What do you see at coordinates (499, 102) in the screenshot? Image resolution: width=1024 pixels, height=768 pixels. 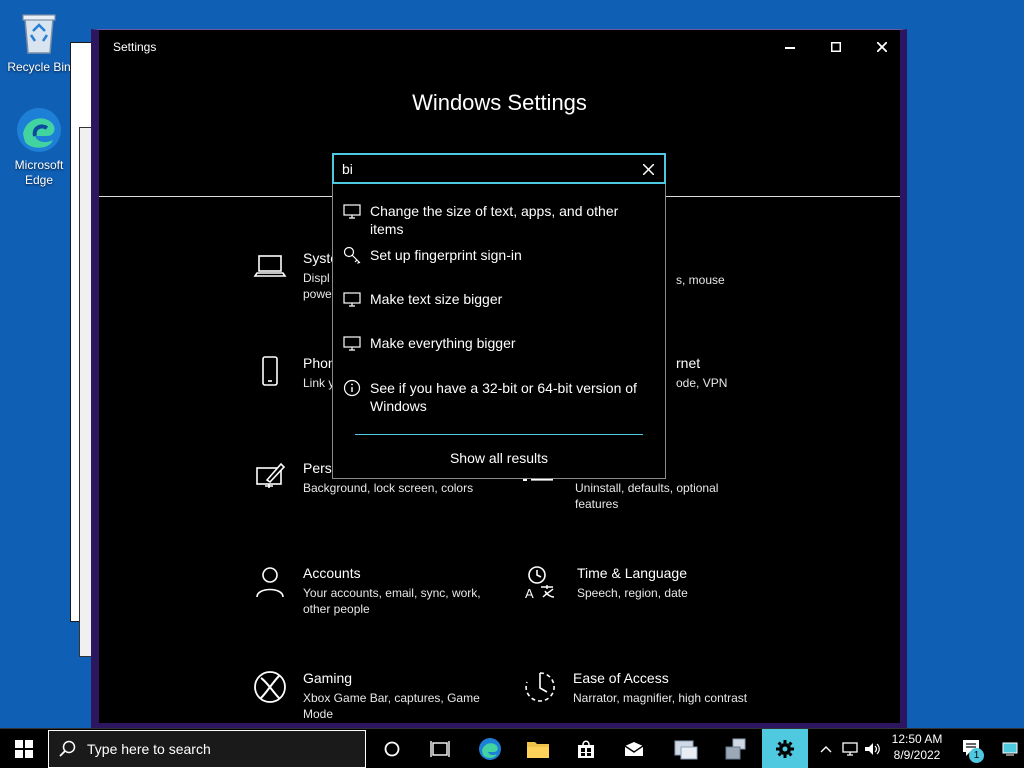 I see `page-title: Windows Settings` at bounding box center [499, 102].